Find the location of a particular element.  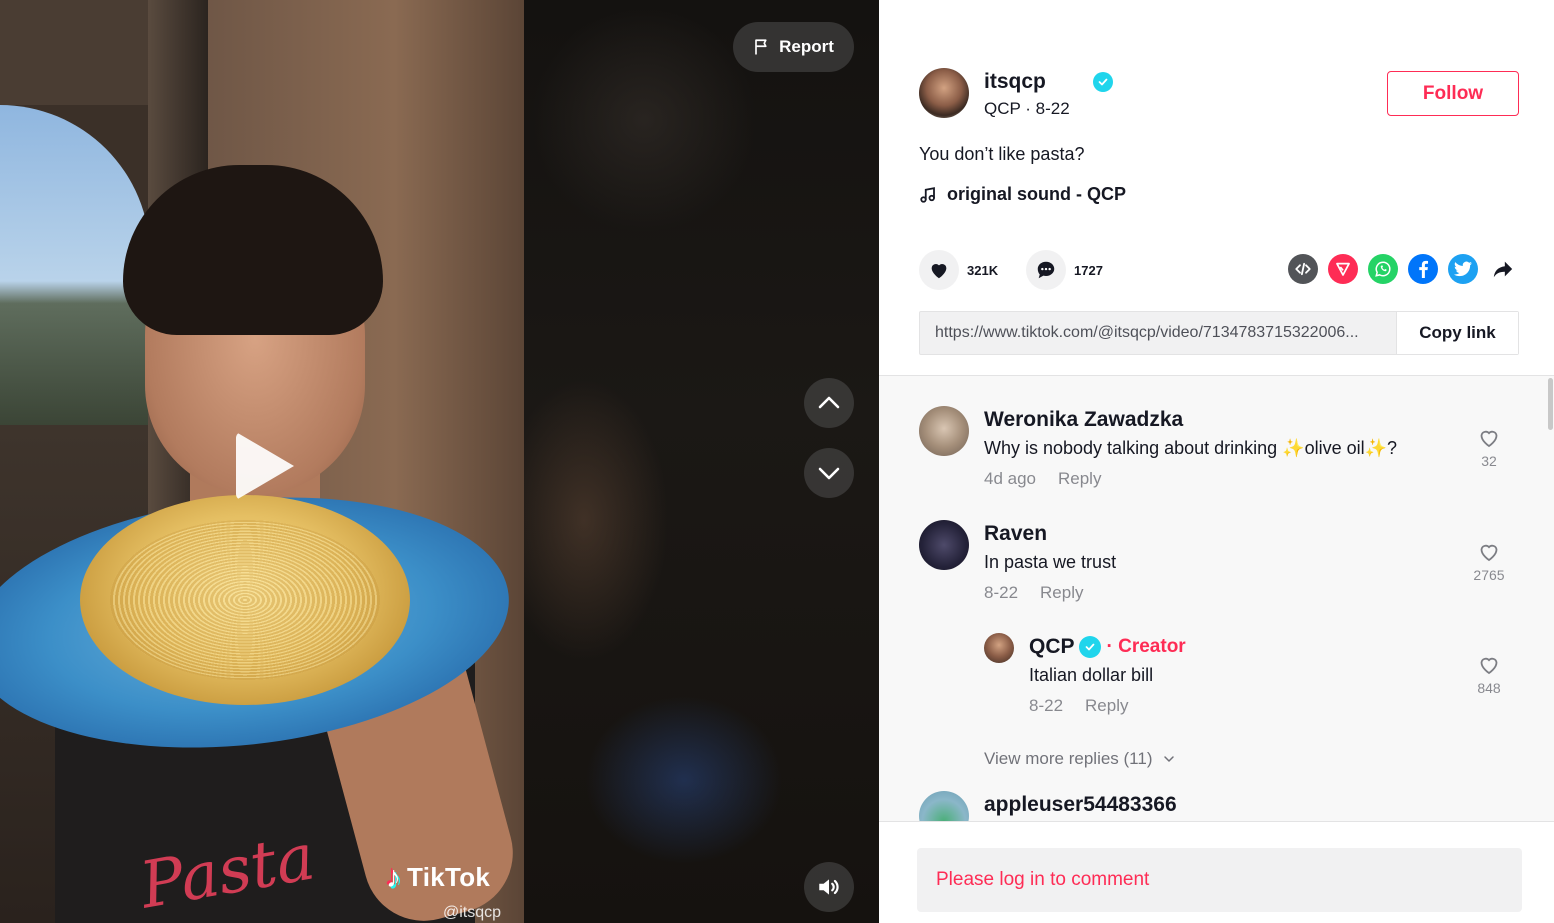

twitter-icon is located at coordinates (1463, 269).